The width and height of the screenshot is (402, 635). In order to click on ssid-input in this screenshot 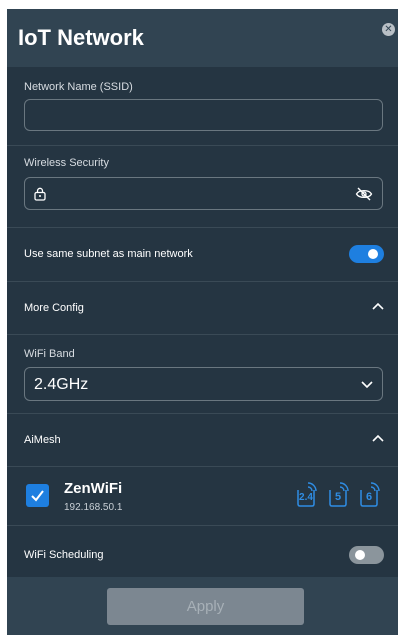, I will do `click(203, 115)`.